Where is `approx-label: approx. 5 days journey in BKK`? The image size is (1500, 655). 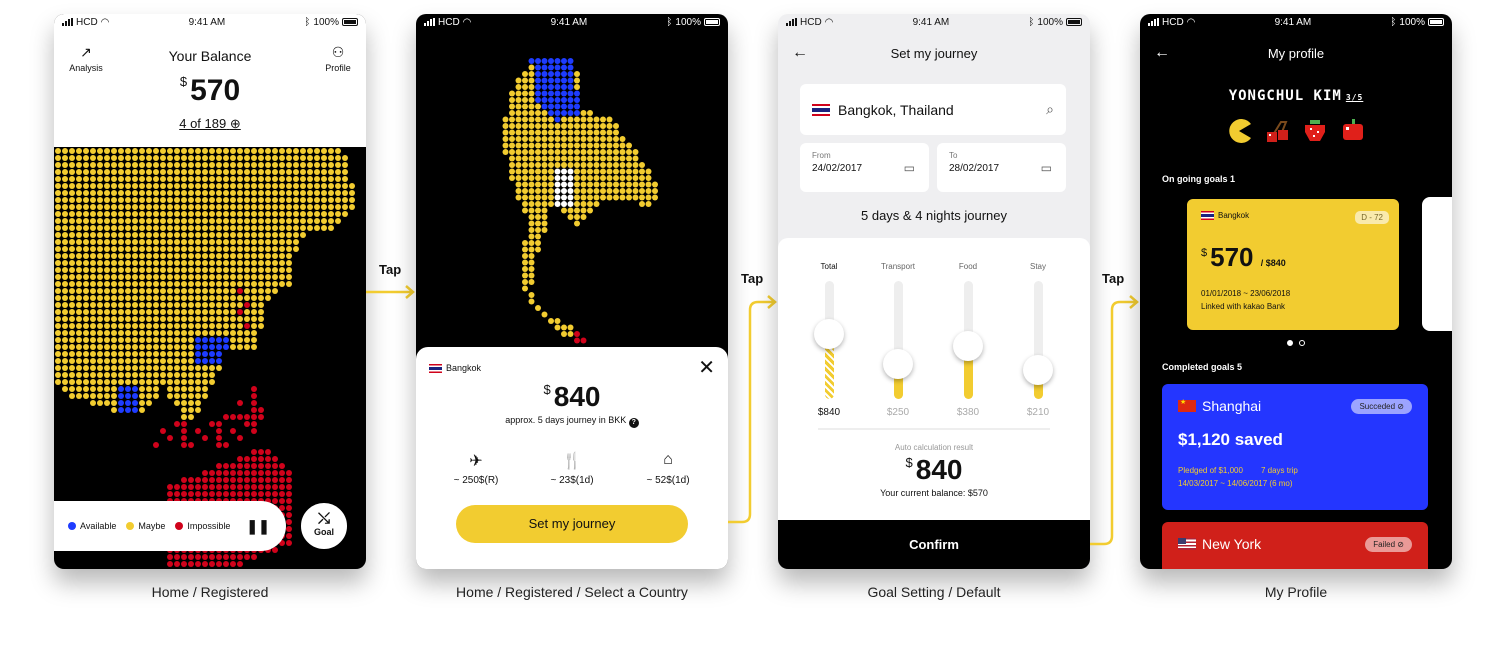 approx-label: approx. 5 days journey in BKK is located at coordinates (566, 420).